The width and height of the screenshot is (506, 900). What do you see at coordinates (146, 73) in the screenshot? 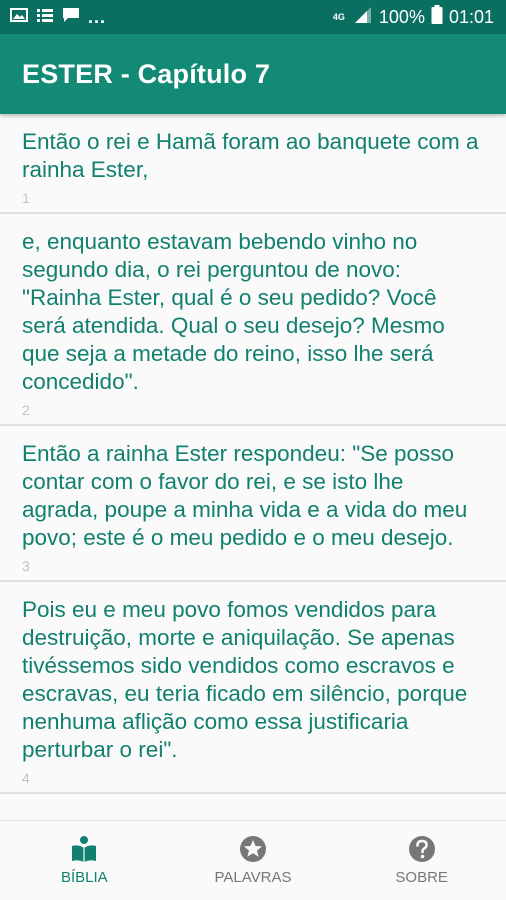
I see `page-title: ESTER - Capítulo 7` at bounding box center [146, 73].